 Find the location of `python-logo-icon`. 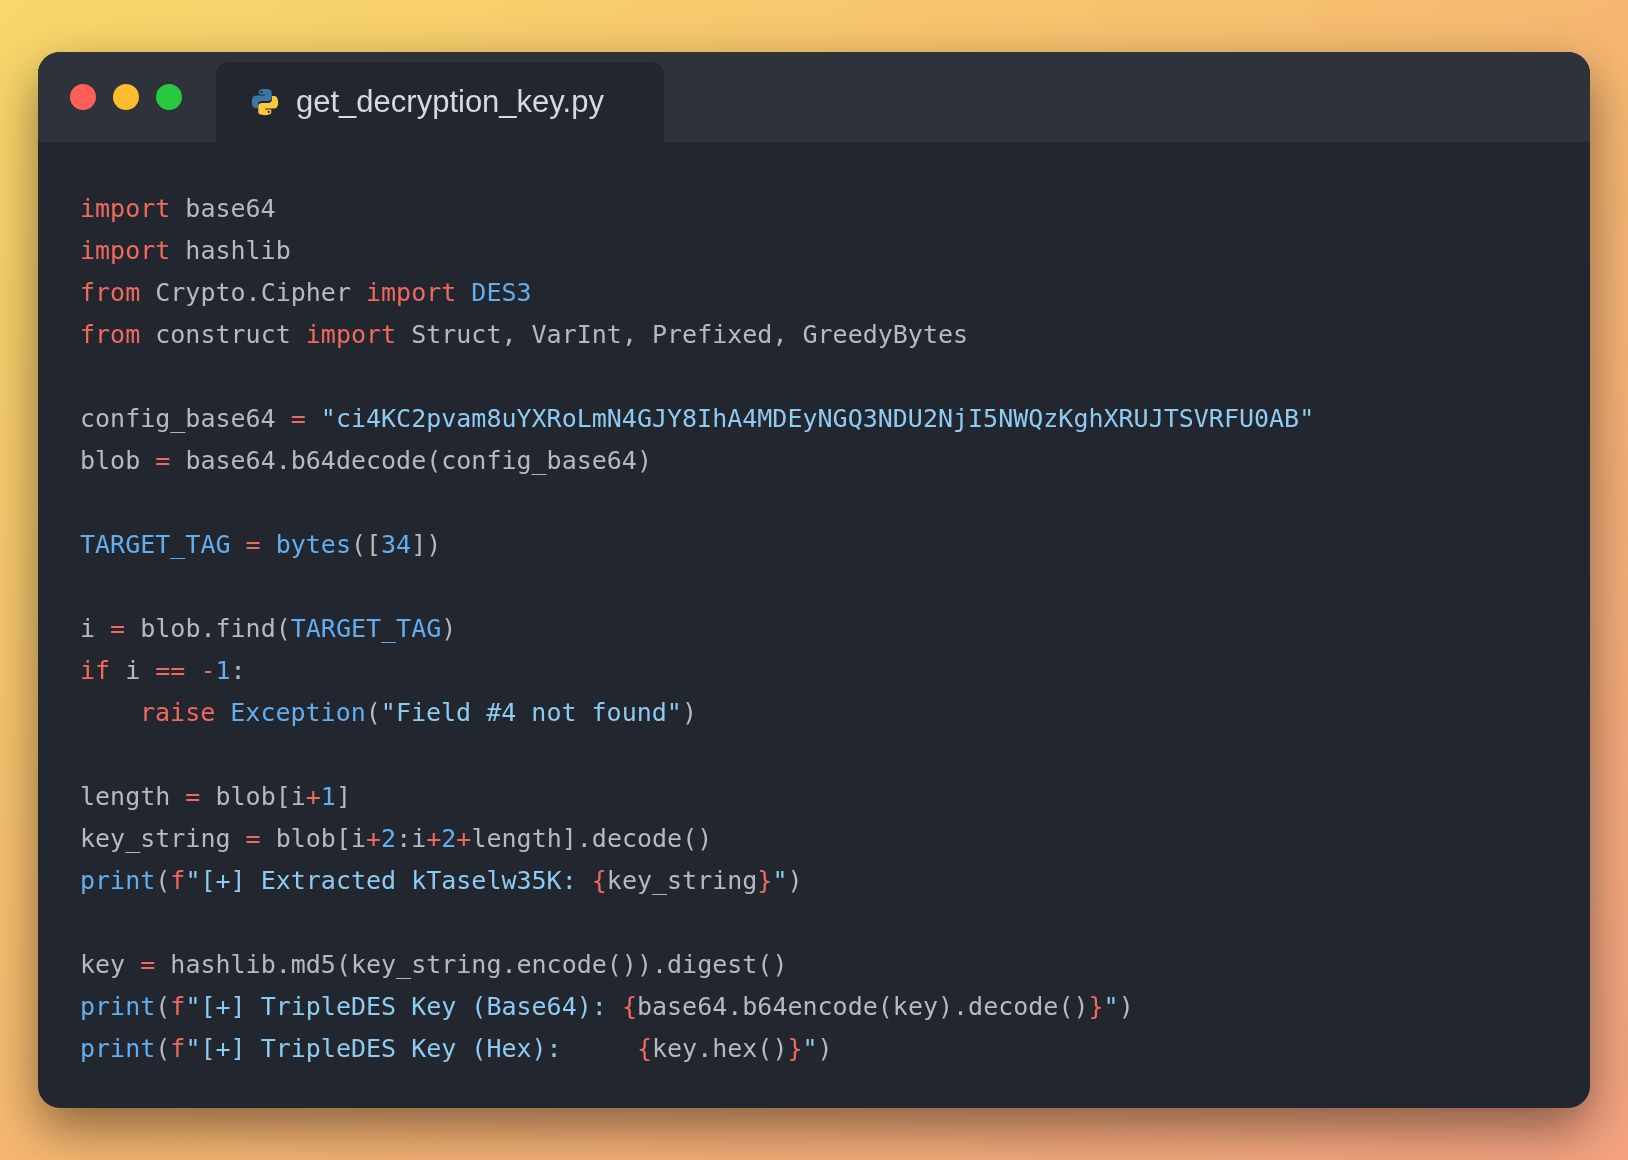

python-logo-icon is located at coordinates (265, 102).